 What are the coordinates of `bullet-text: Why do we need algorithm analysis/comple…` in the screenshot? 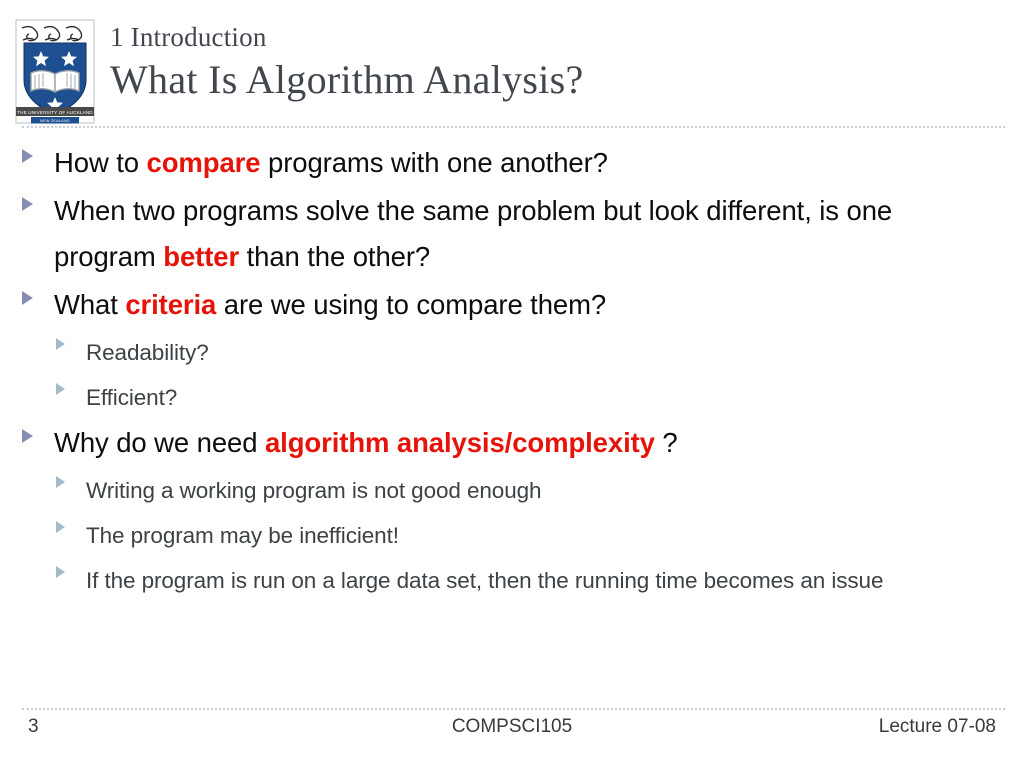 It's located at (499, 443).